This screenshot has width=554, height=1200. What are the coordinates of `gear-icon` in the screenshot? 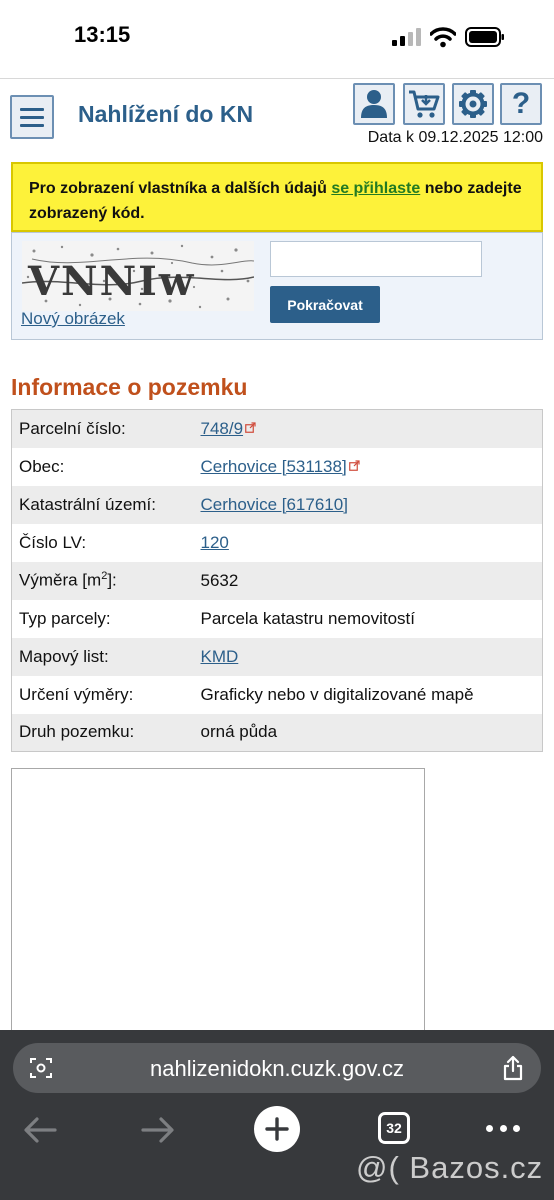 It's located at (473, 104).